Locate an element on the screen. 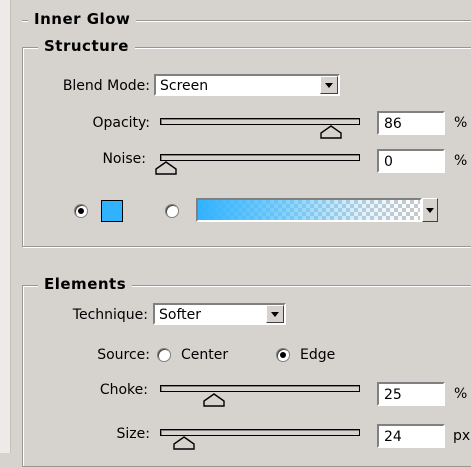 Image resolution: width=471 pixels, height=467 pixels. size-slider-thumb is located at coordinates (184, 443).